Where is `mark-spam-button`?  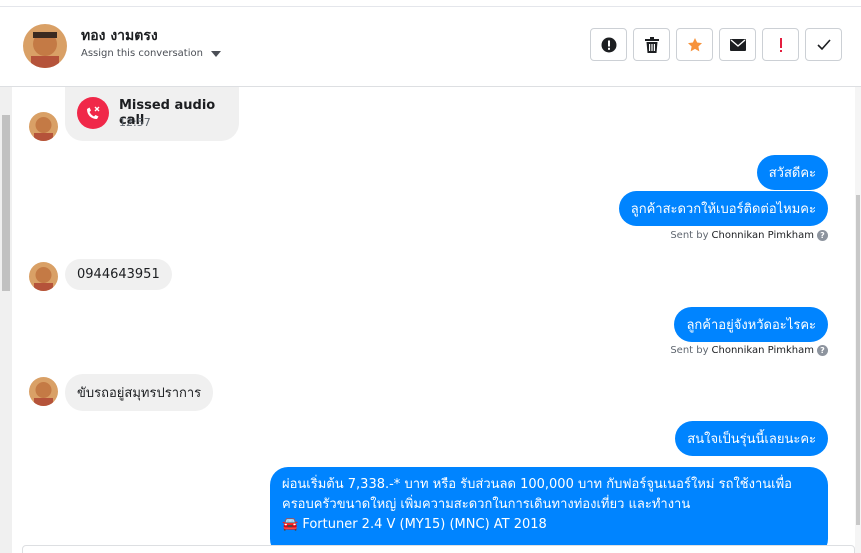 mark-spam-button is located at coordinates (608, 44).